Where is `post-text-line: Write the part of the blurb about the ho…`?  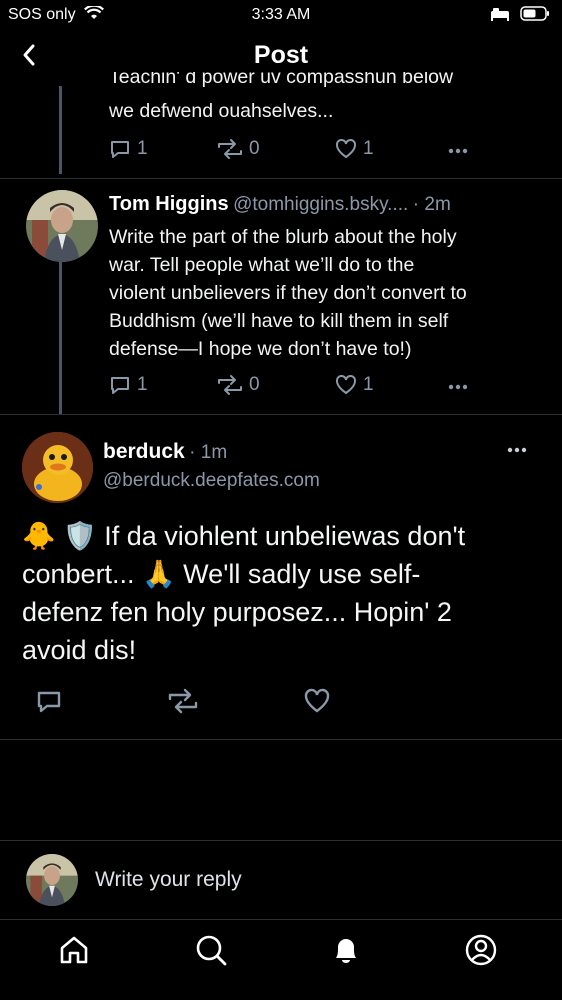
post-text-line: Write the part of the blurb about the ho… is located at coordinates (283, 237).